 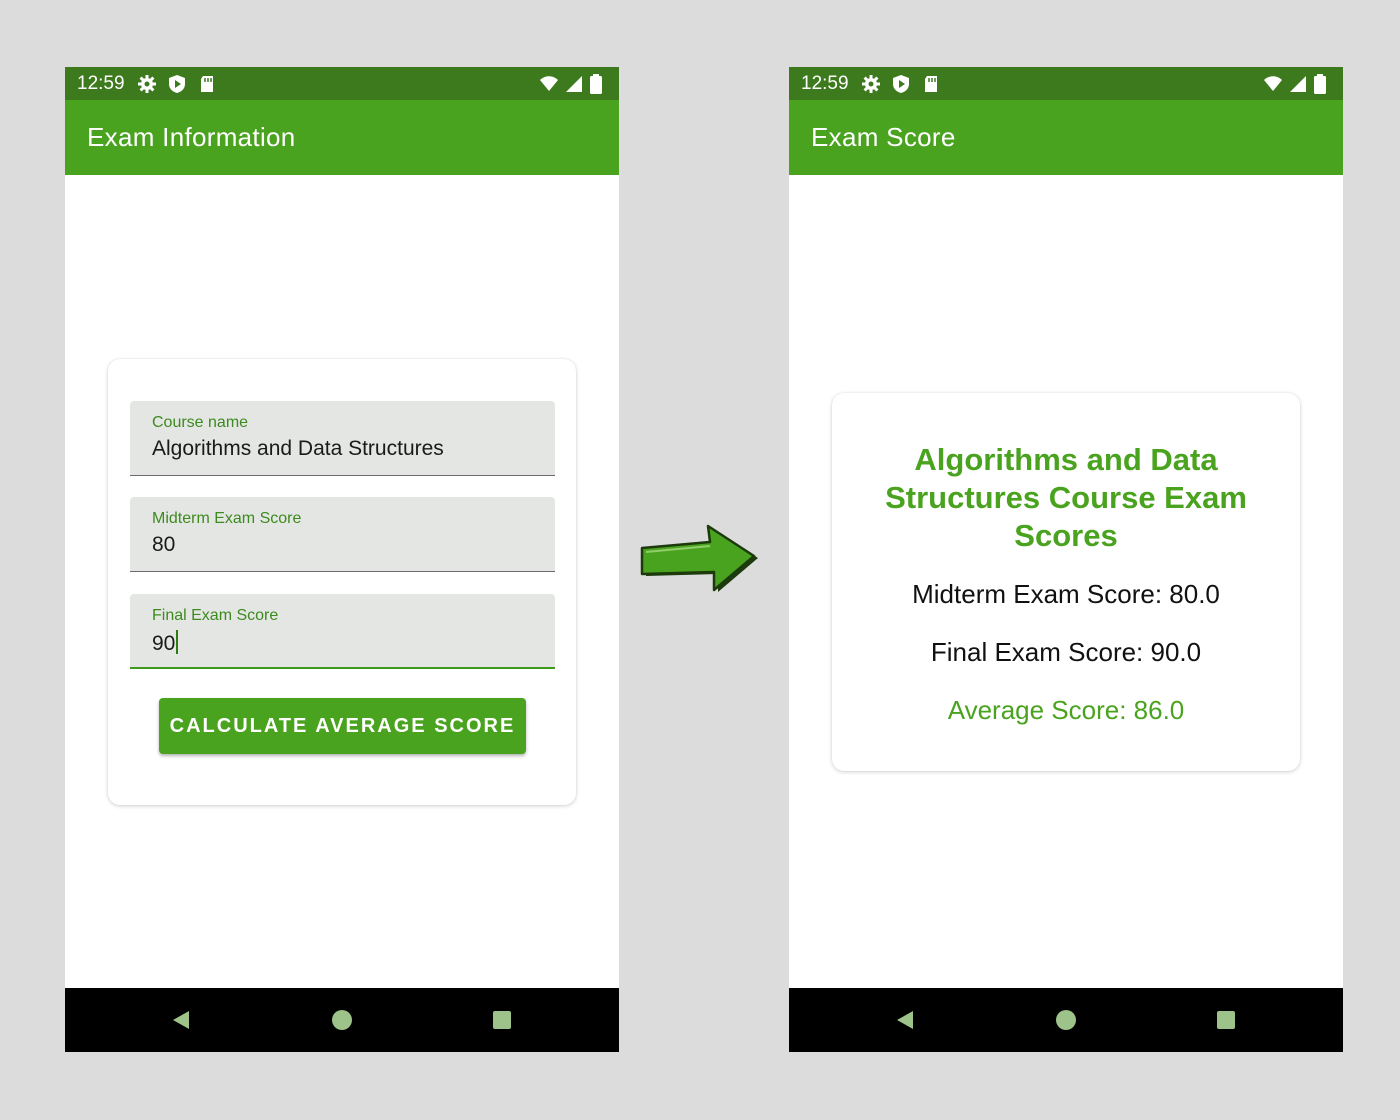 I want to click on final-score-label: Final Exam Score, so click(x=215, y=615).